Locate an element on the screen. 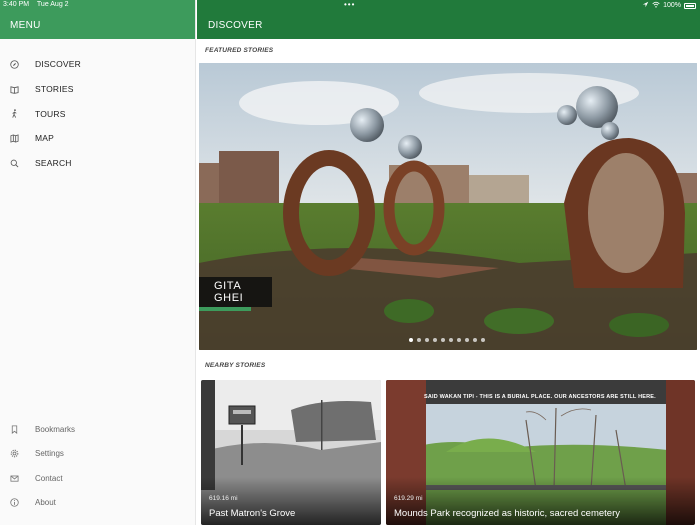  featured-caption: GITA GHEI is located at coordinates (235, 292).